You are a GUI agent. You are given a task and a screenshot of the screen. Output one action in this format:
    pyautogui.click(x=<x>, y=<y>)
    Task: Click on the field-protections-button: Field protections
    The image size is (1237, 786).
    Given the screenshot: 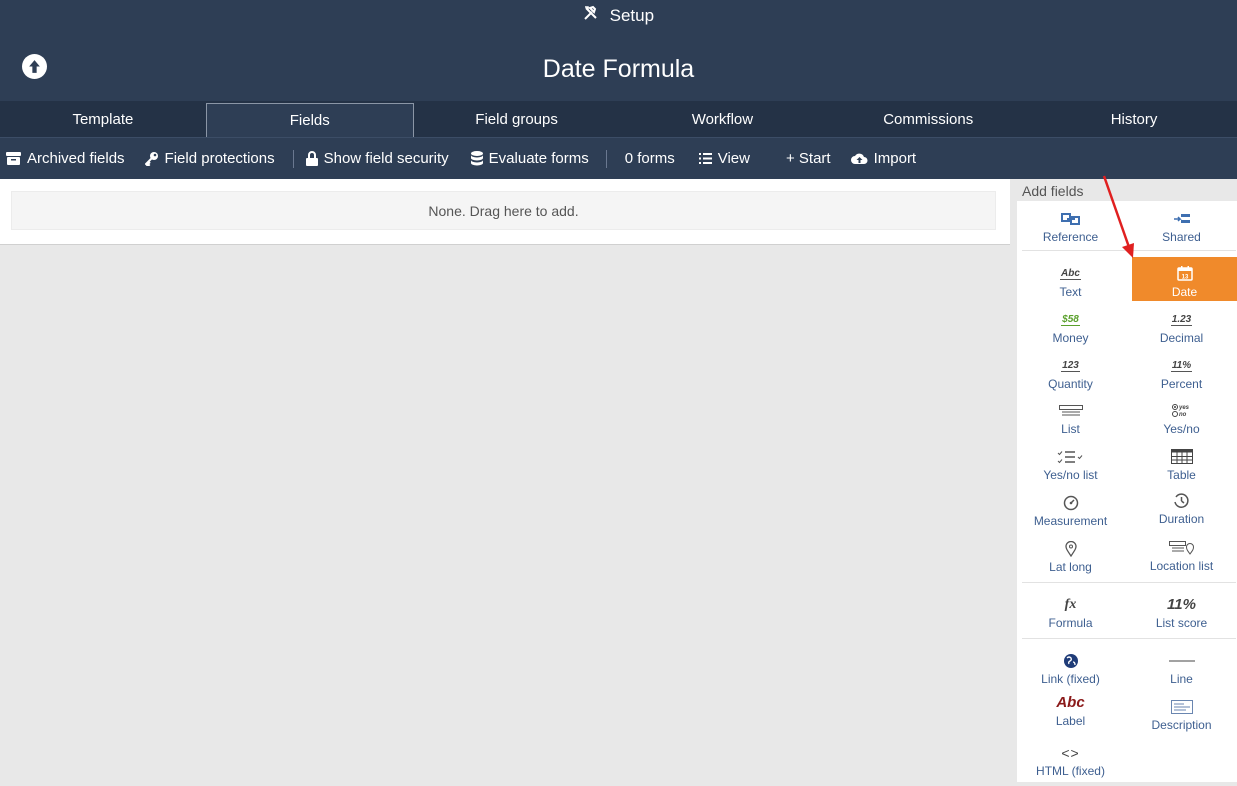 What is the action you would take?
    pyautogui.click(x=209, y=158)
    